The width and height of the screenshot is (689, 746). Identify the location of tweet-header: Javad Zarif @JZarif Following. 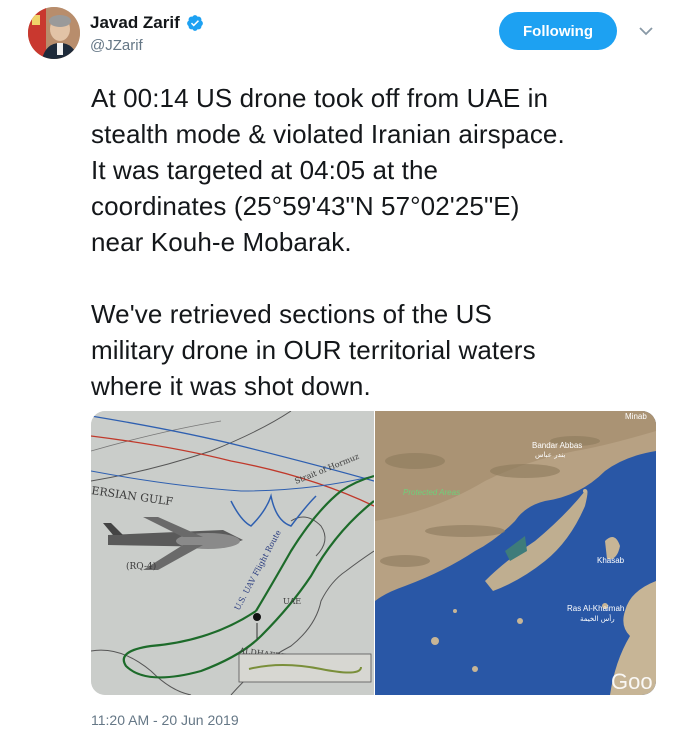
(348, 37).